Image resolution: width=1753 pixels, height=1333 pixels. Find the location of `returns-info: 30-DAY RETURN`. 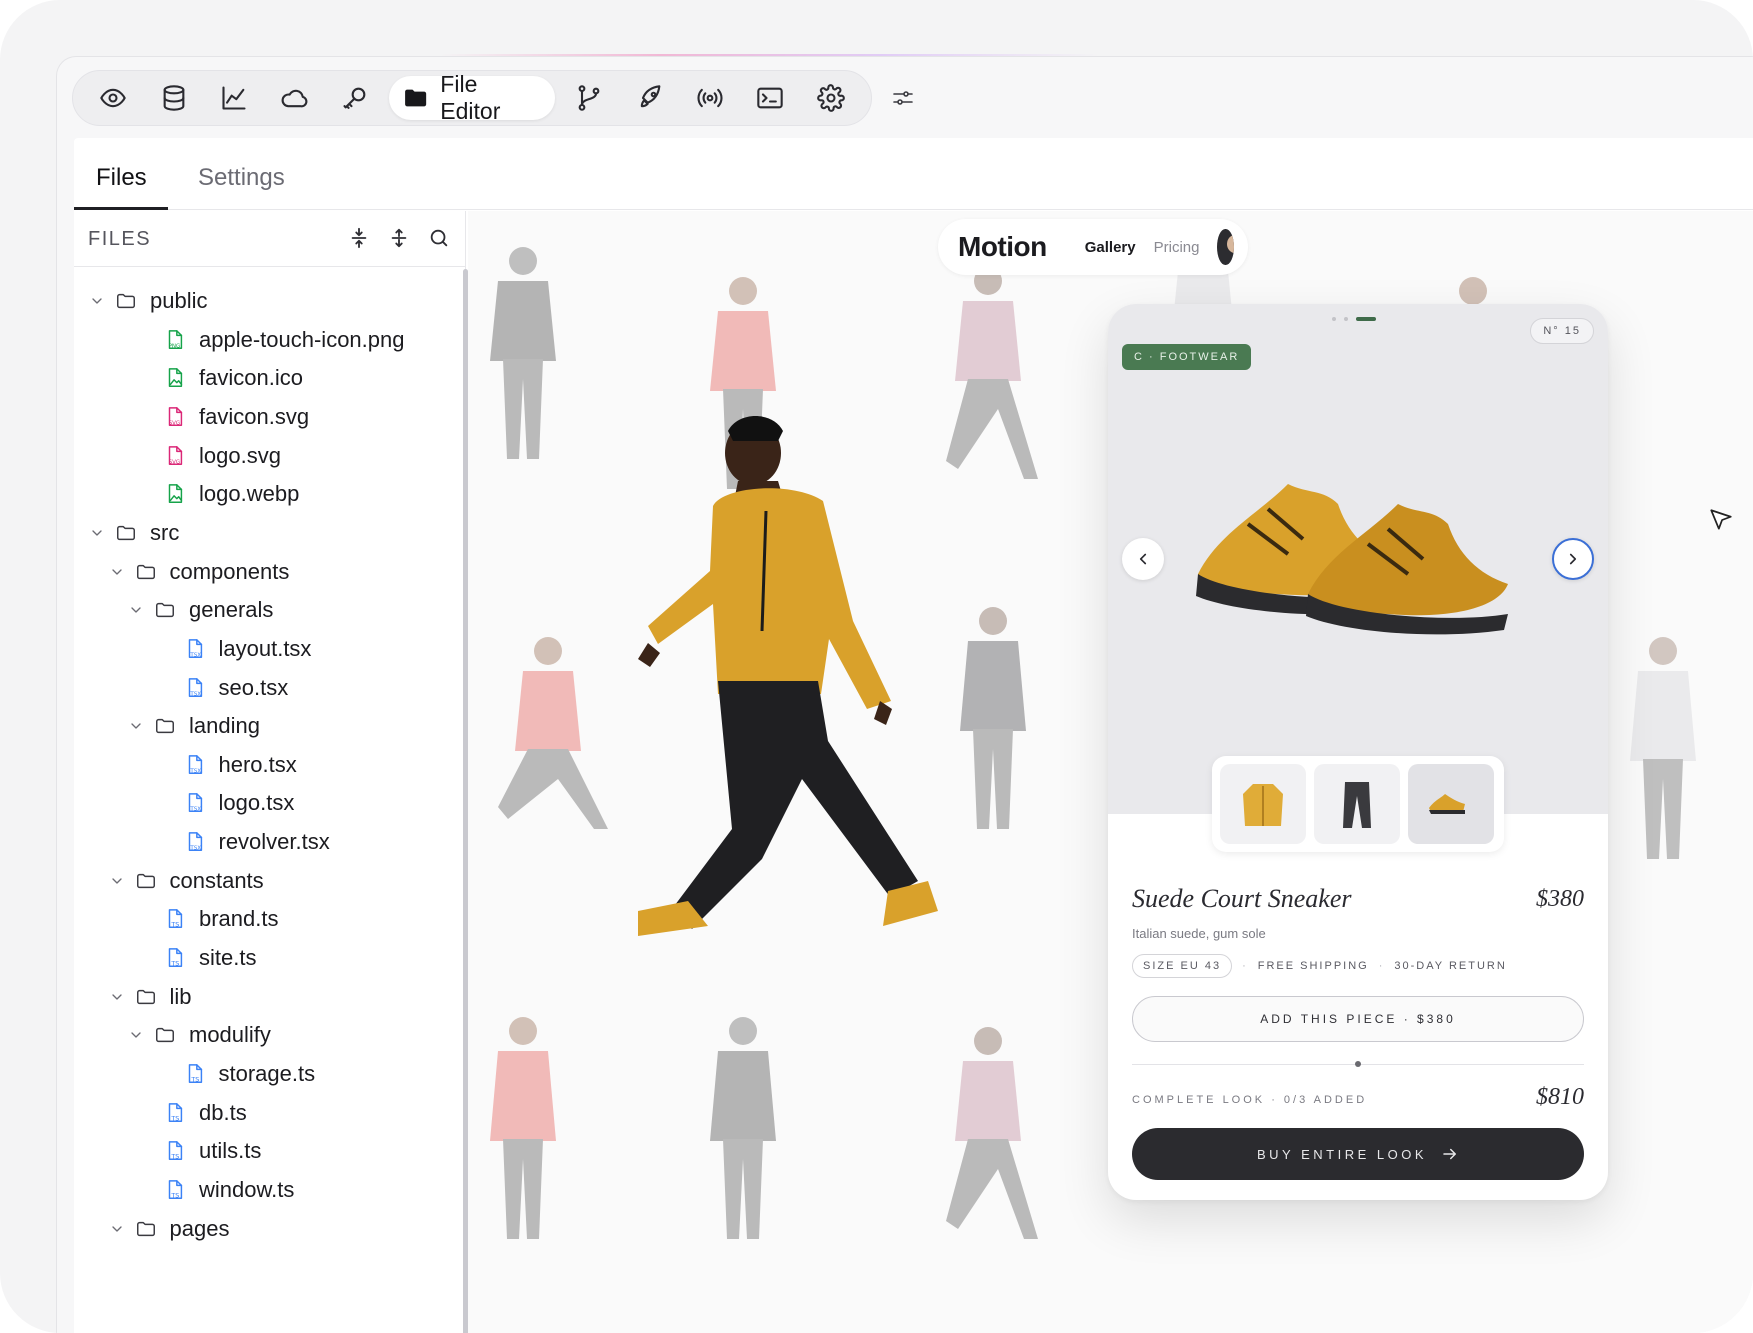

returns-info: 30-DAY RETURN is located at coordinates (1450, 966).